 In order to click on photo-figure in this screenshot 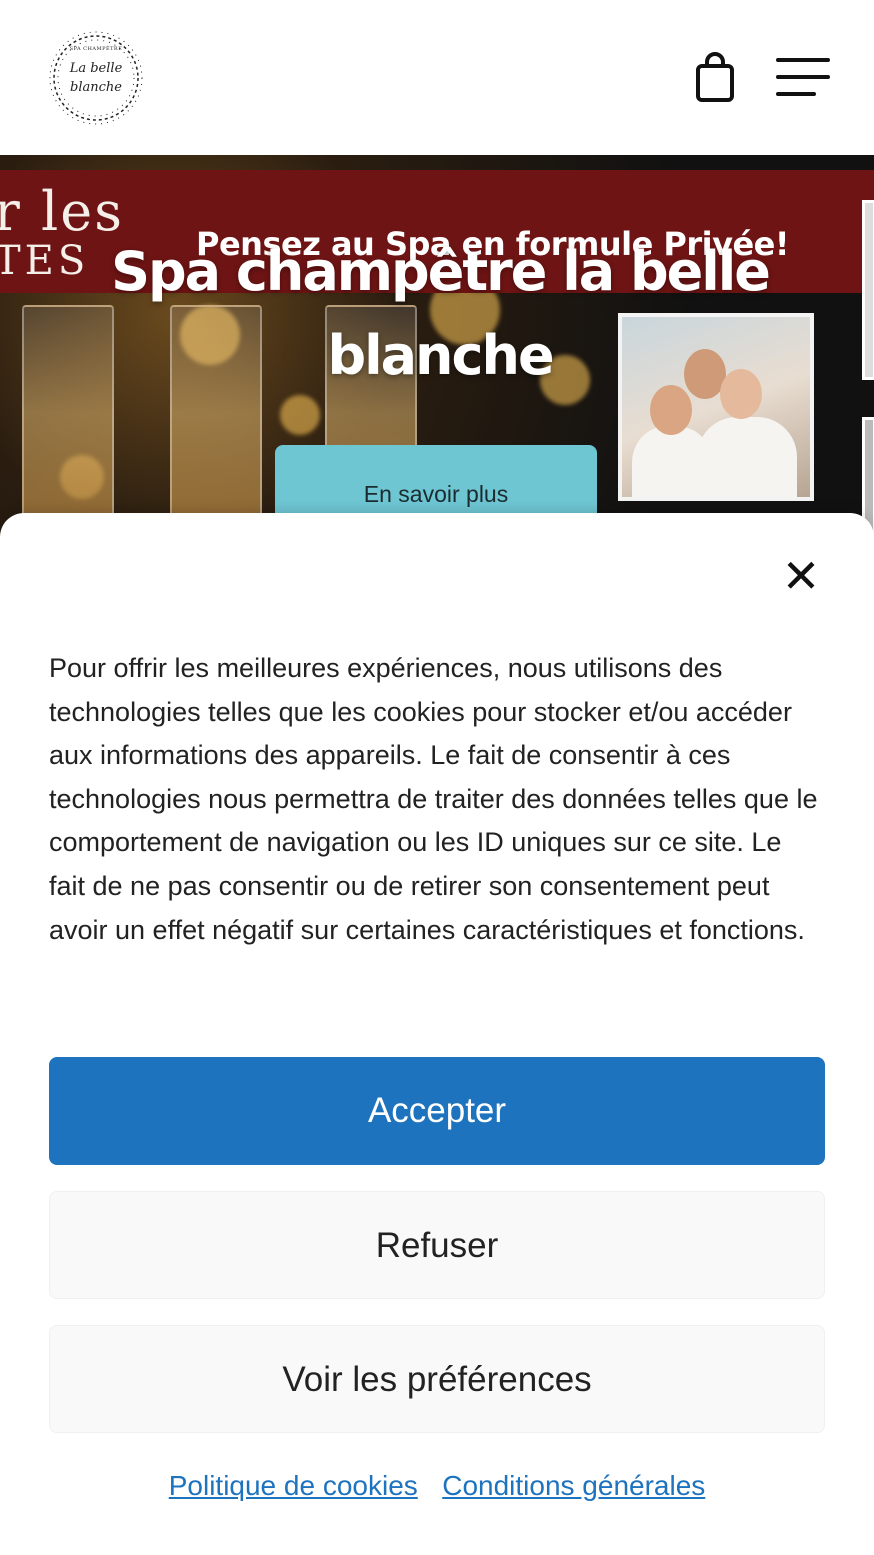, I will do `click(747, 457)`.